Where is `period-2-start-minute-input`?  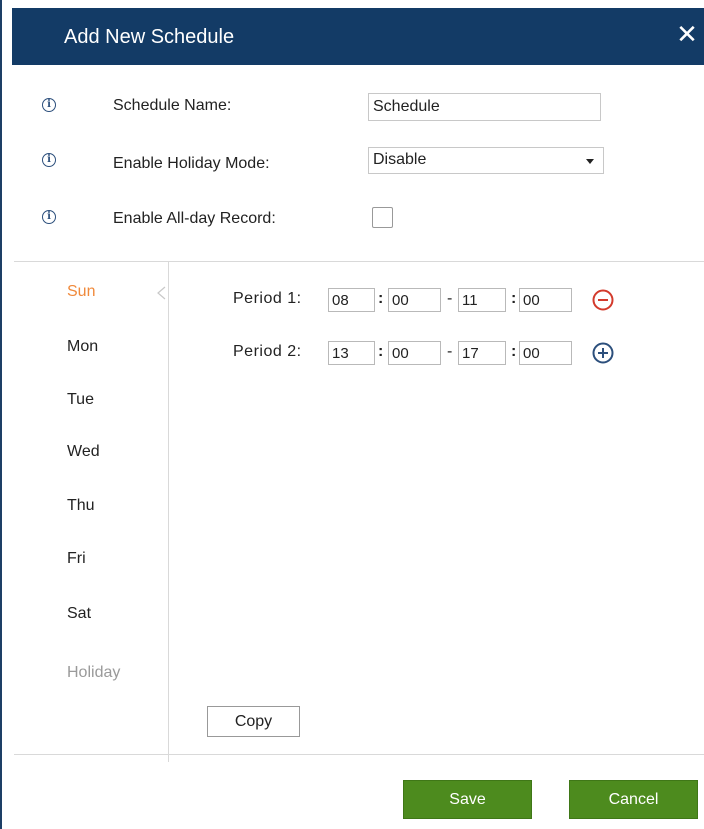 period-2-start-minute-input is located at coordinates (414, 353).